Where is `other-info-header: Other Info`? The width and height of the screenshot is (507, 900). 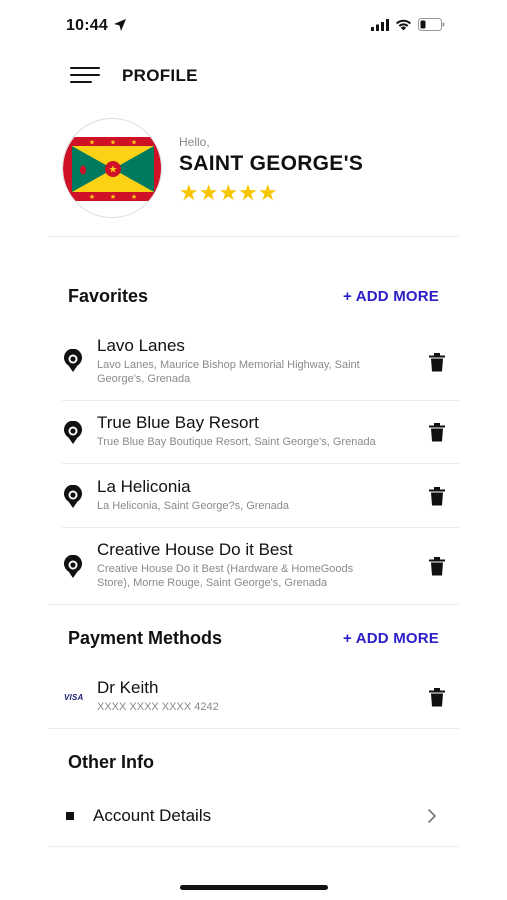 other-info-header: Other Info is located at coordinates (253, 762).